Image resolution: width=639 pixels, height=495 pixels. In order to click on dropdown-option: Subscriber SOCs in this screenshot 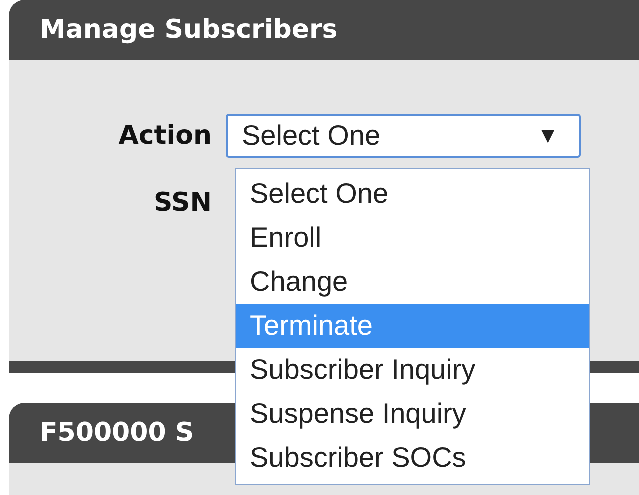, I will do `click(412, 458)`.